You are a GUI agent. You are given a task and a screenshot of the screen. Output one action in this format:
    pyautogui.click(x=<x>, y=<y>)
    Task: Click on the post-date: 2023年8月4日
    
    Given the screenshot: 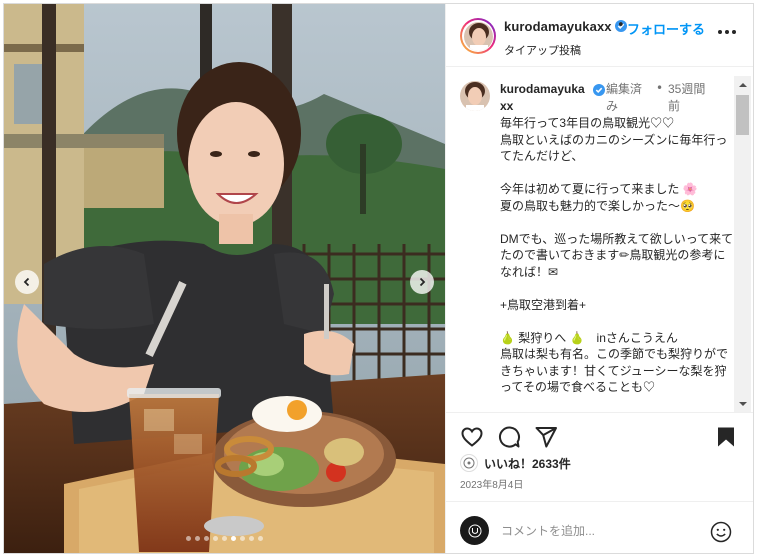 What is the action you would take?
    pyautogui.click(x=491, y=483)
    